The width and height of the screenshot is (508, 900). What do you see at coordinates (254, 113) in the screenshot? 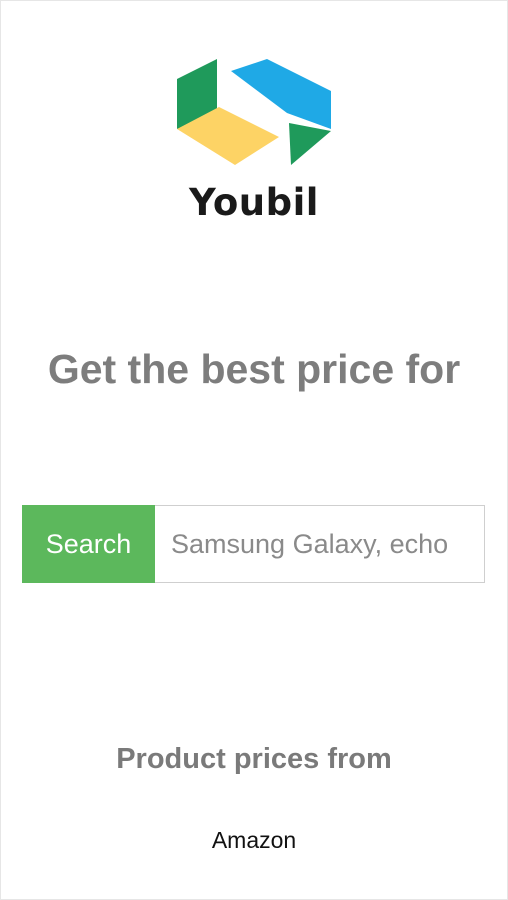
I see `youbil-logo-icon` at bounding box center [254, 113].